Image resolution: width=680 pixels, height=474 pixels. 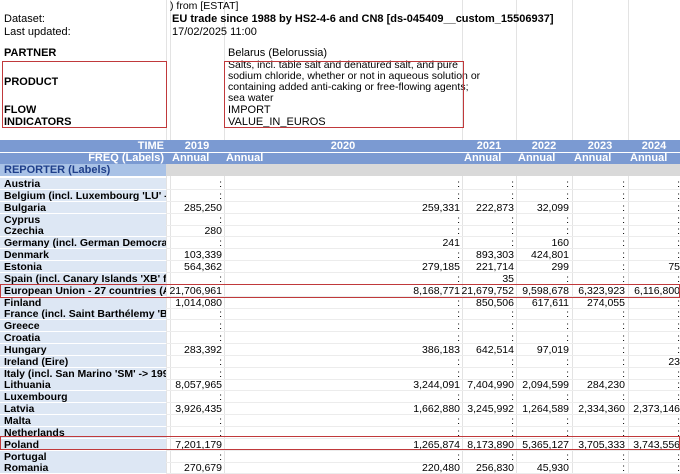 What do you see at coordinates (436, 444) in the screenshot?
I see `table-cell: 1,265,874` at bounding box center [436, 444].